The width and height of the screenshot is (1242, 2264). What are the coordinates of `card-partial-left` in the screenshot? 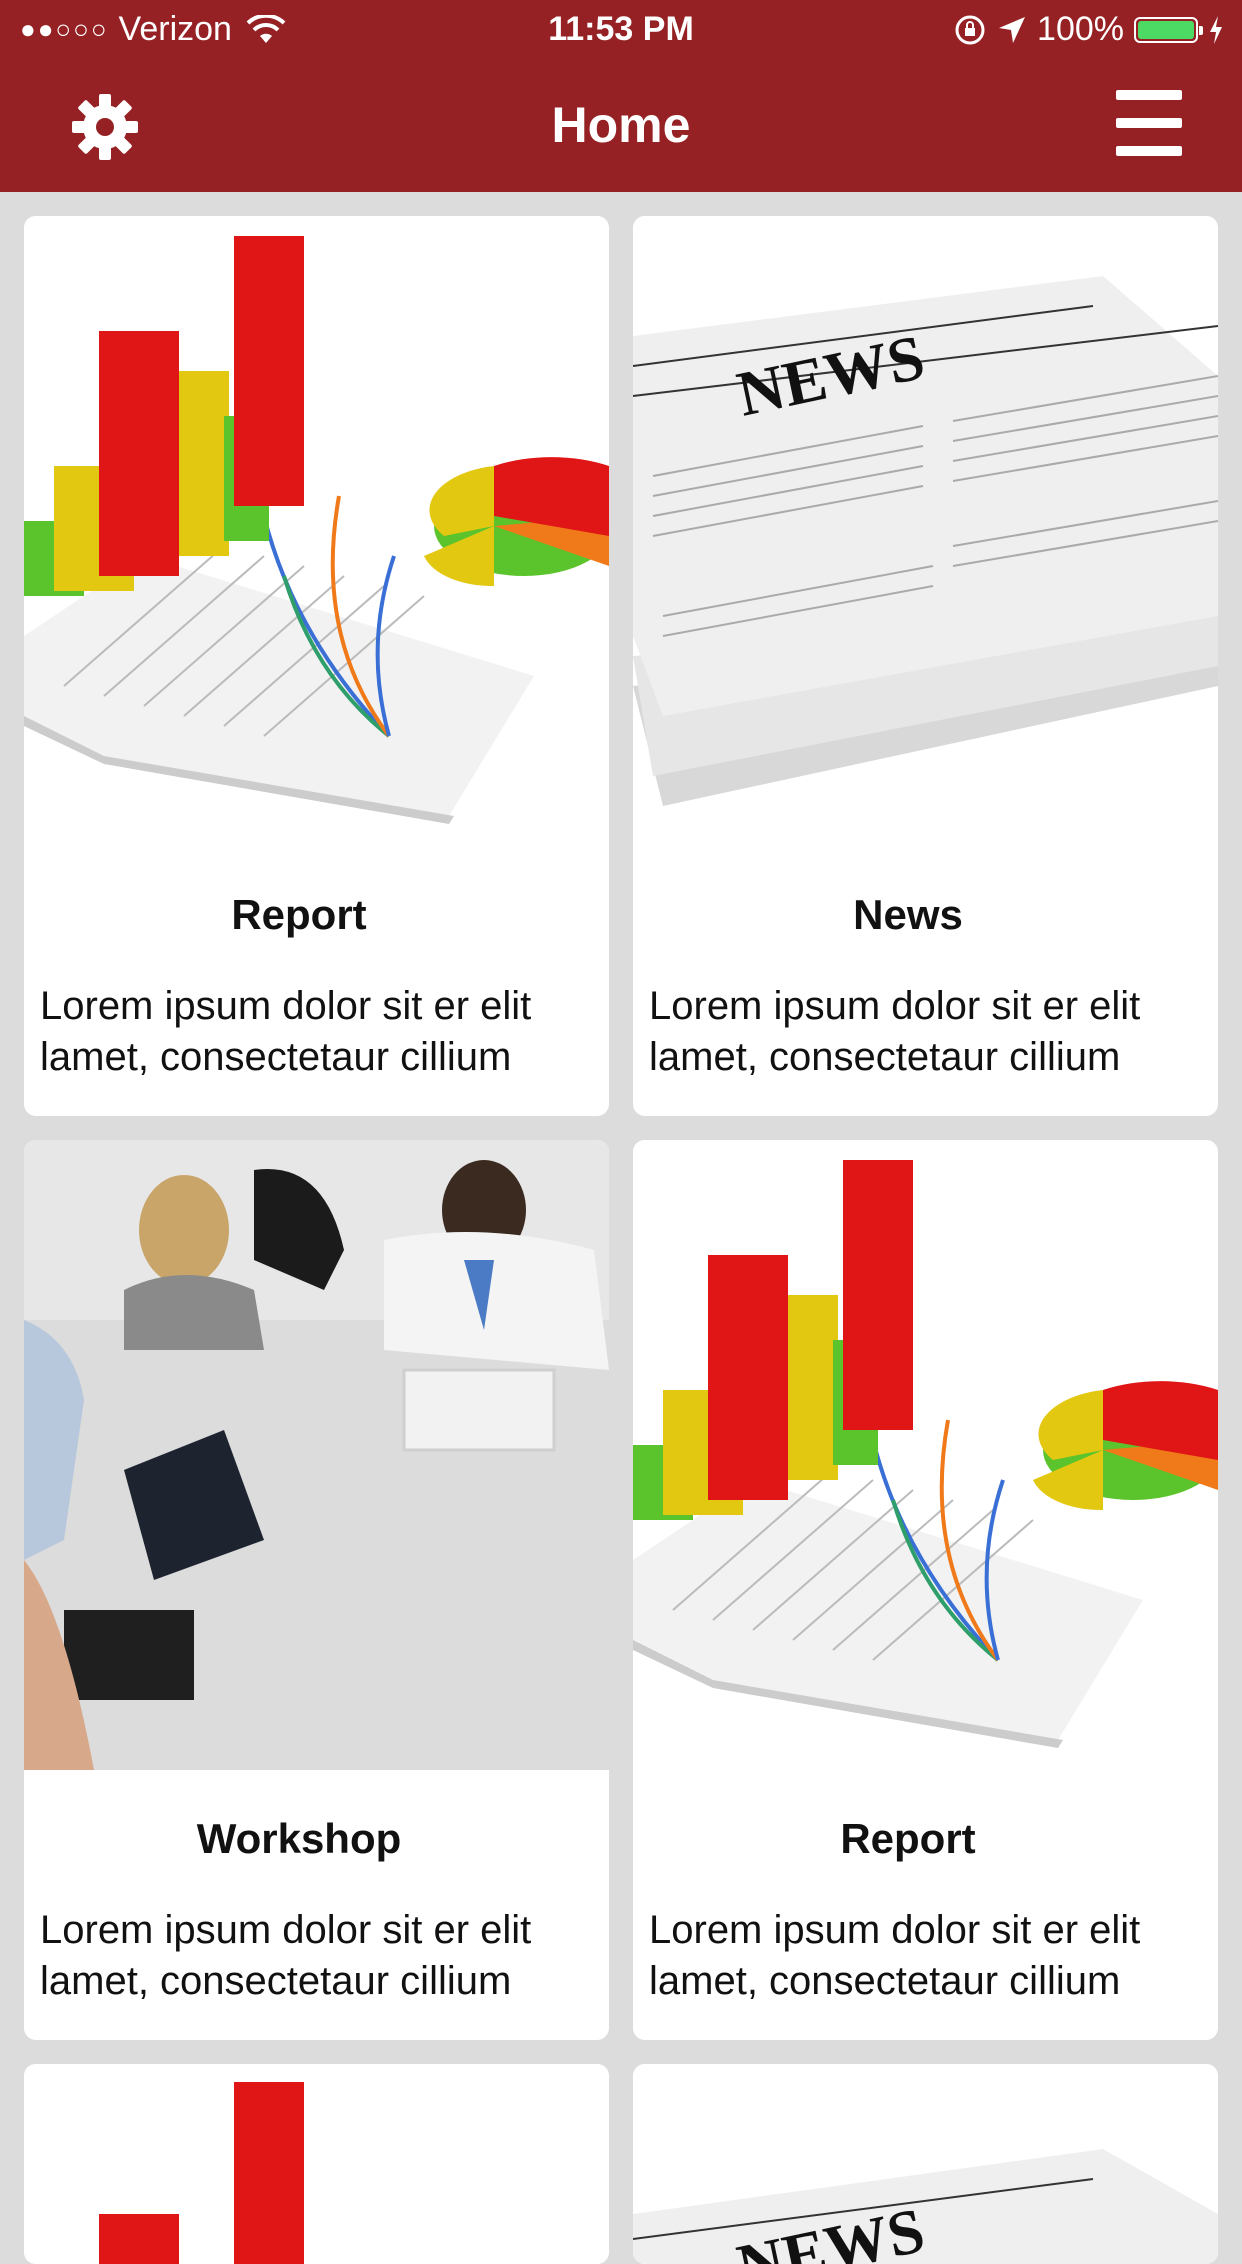 It's located at (316, 2164).